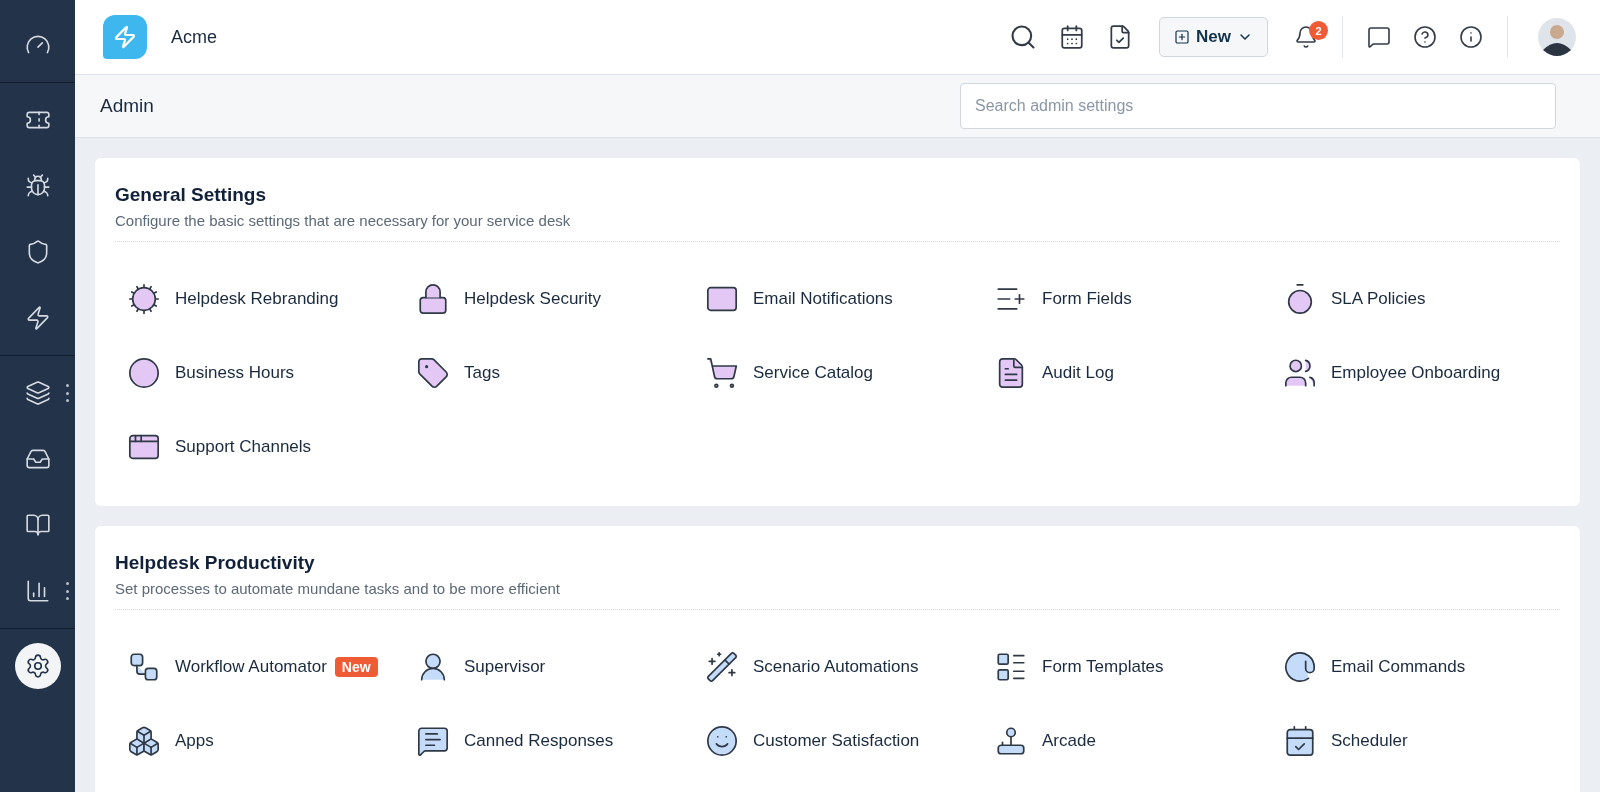 Image resolution: width=1600 pixels, height=792 pixels. What do you see at coordinates (37, 186) in the screenshot?
I see `bug-icon` at bounding box center [37, 186].